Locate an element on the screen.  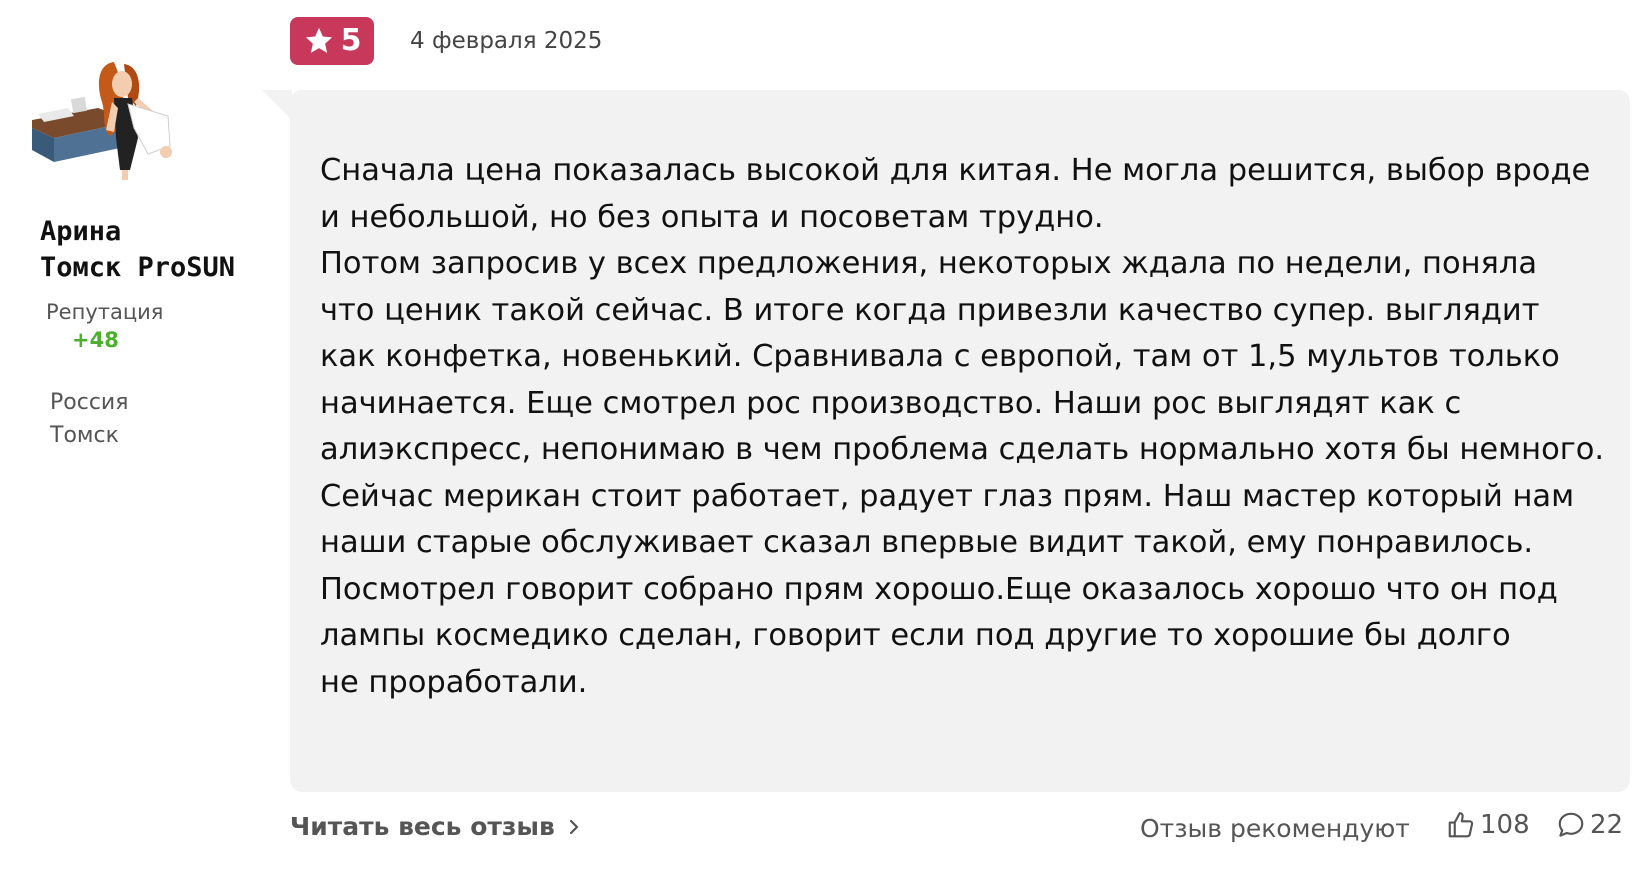
recommend-label: Отзыв рекомендуют is located at coordinates (1275, 828).